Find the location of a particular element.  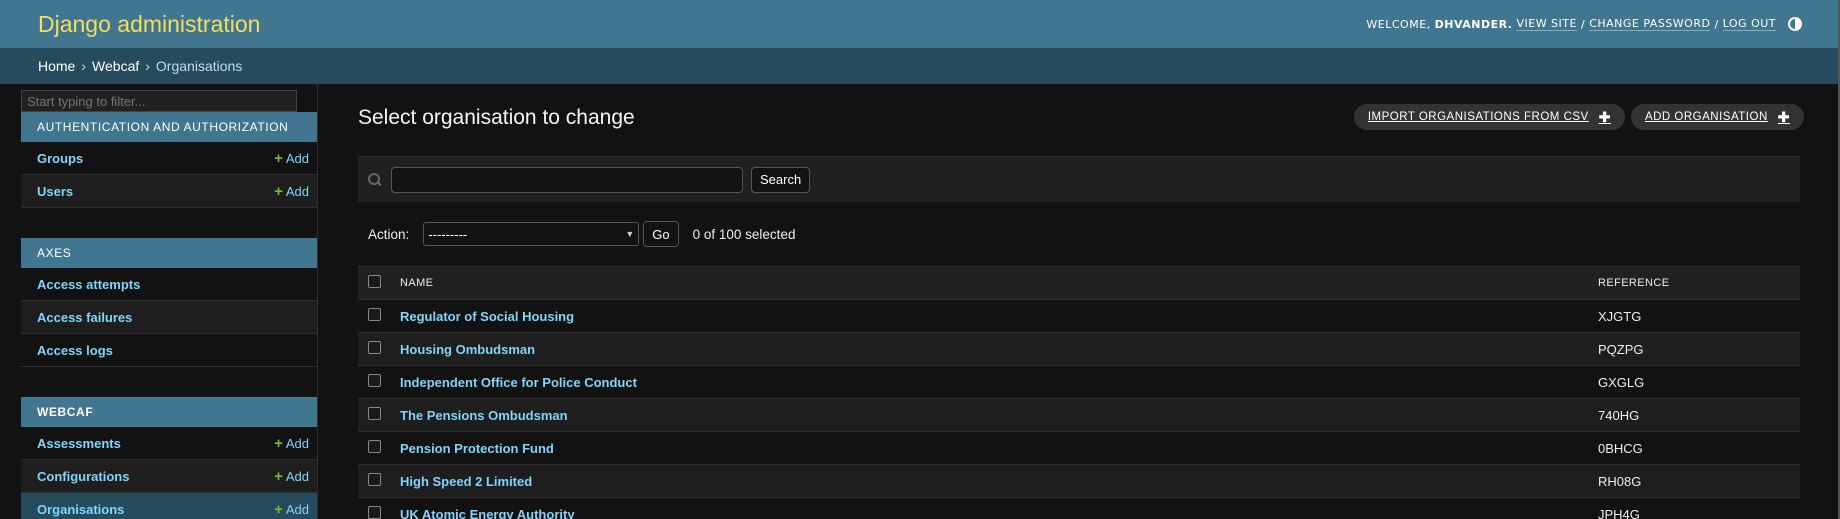

table-header-row: NAME REFERENCE is located at coordinates (1079, 283).